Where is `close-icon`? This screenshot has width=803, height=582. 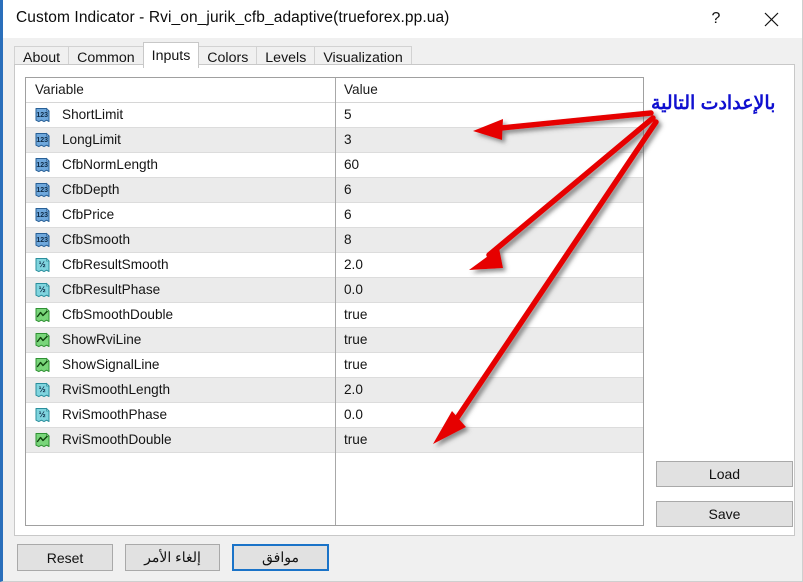 close-icon is located at coordinates (771, 19).